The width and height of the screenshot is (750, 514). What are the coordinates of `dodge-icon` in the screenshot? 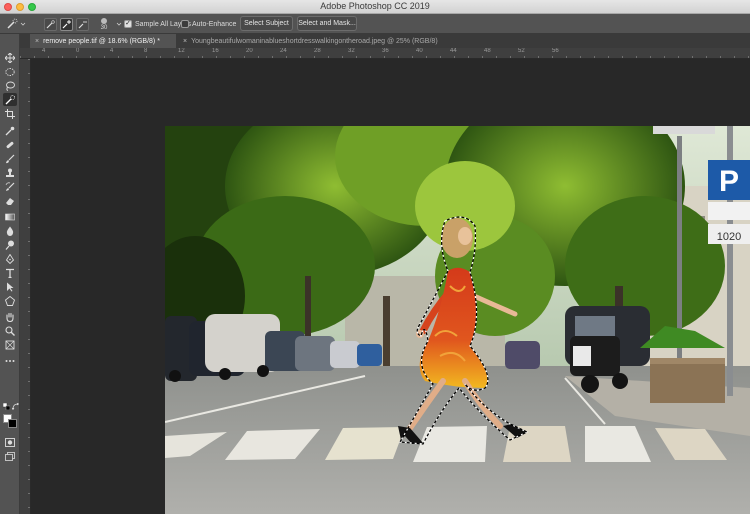 It's located at (9, 245).